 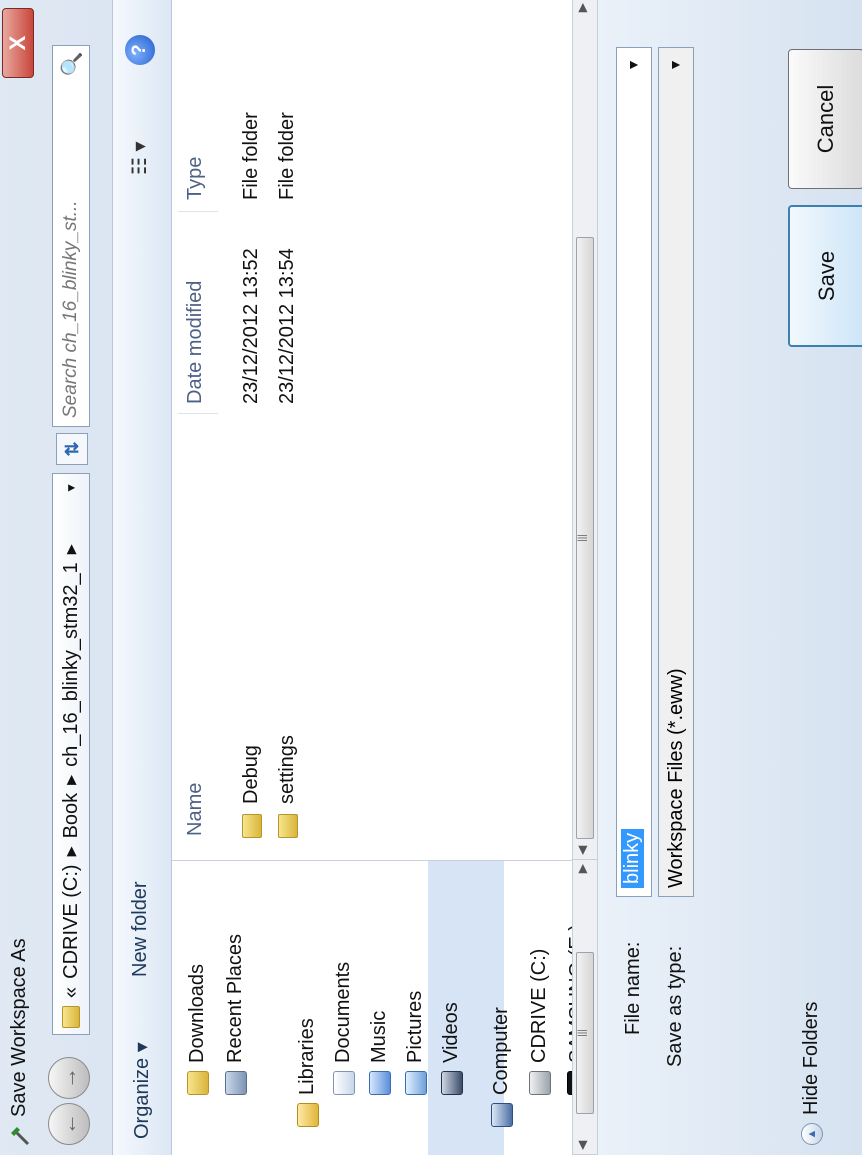 I want to click on nav-item-music: Music, so click(x=379, y=1053).